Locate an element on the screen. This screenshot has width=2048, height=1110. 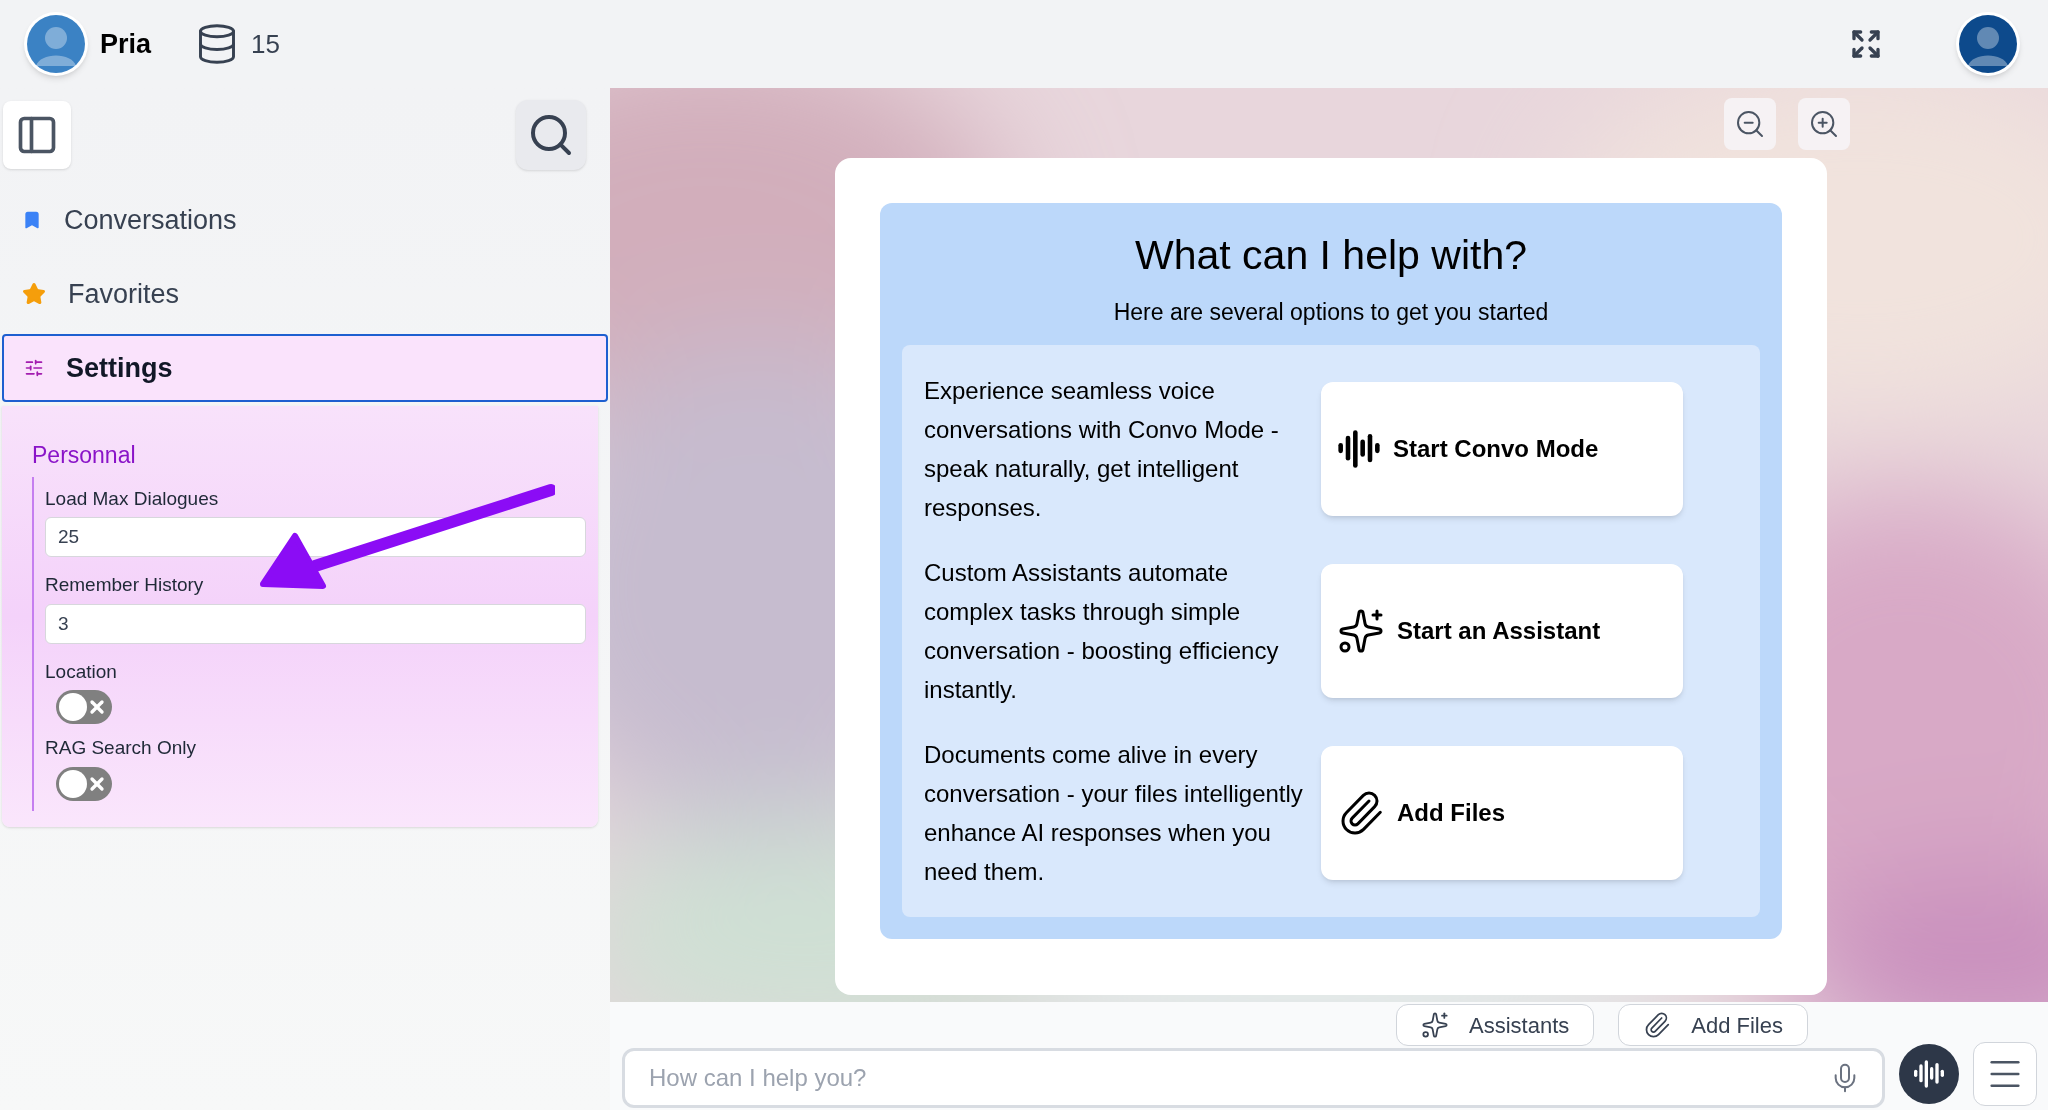
section-title: Personnal is located at coordinates (84, 455).